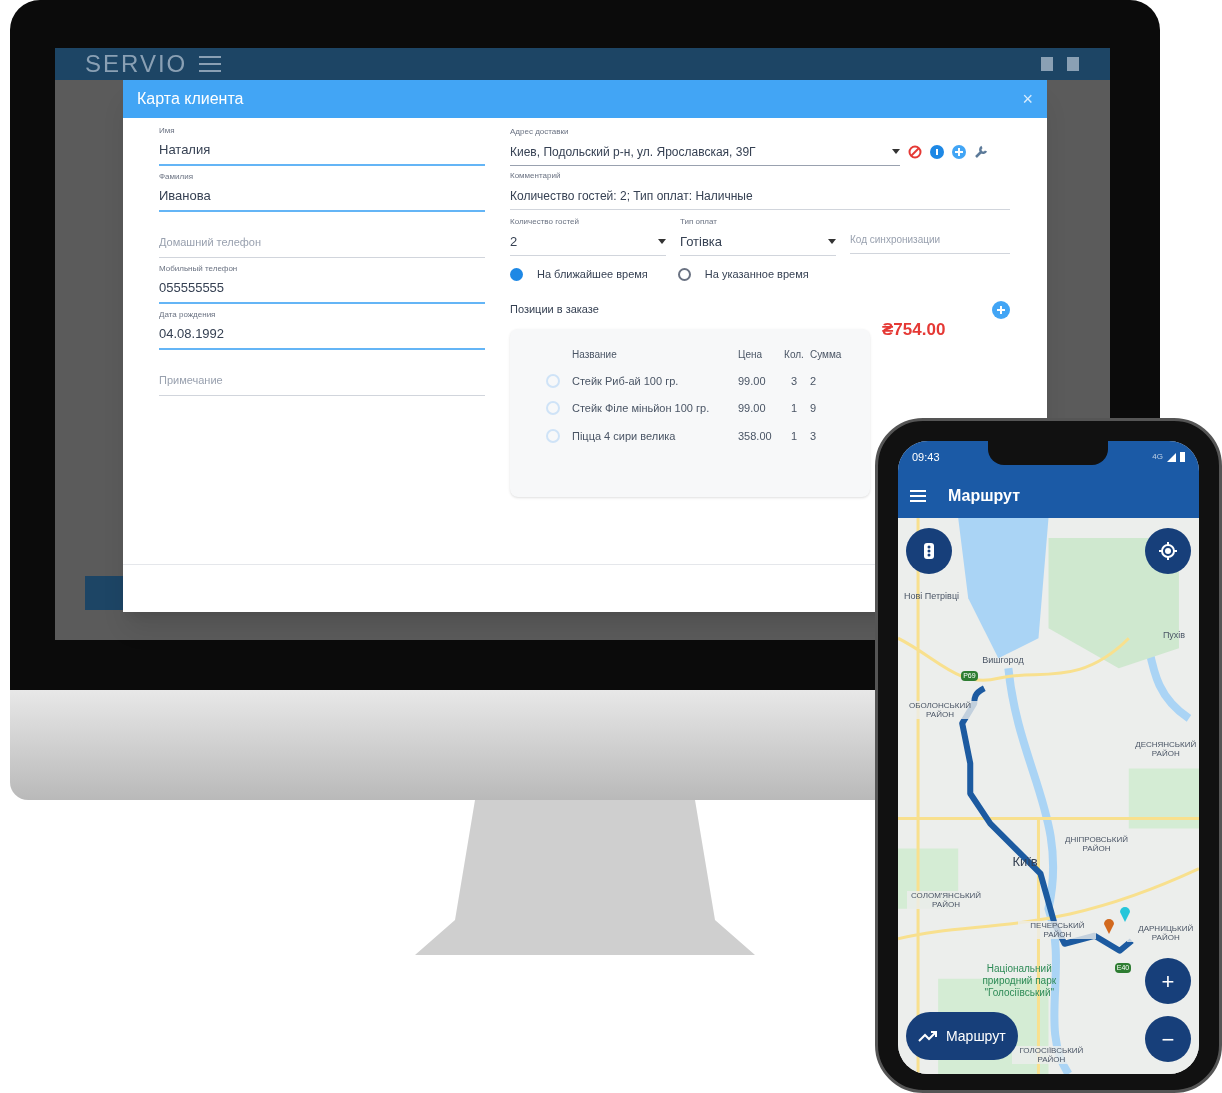 The height and width of the screenshot is (1093, 1222). What do you see at coordinates (136, 64) in the screenshot?
I see `app-logo: SERVIO` at bounding box center [136, 64].